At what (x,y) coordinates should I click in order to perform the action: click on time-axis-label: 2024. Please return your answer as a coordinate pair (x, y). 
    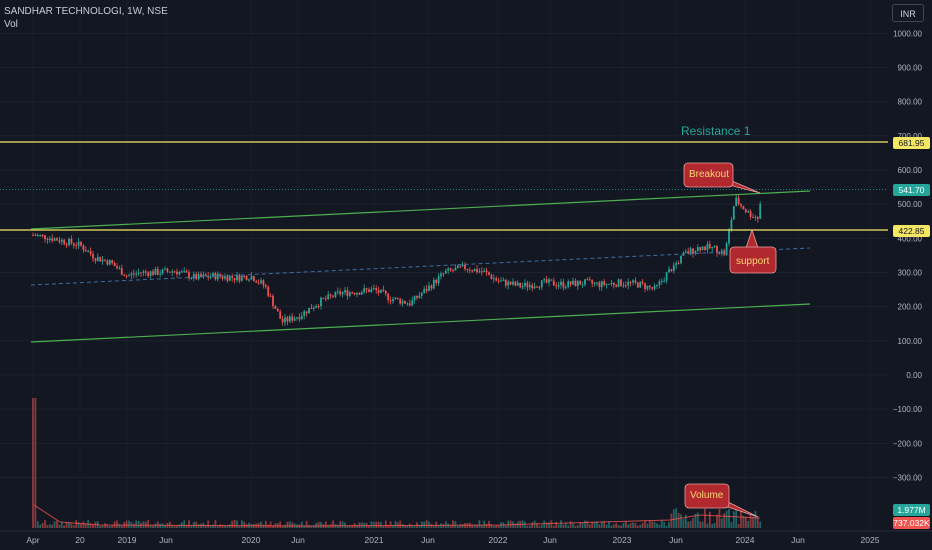
    Looking at the image, I should click on (745, 540).